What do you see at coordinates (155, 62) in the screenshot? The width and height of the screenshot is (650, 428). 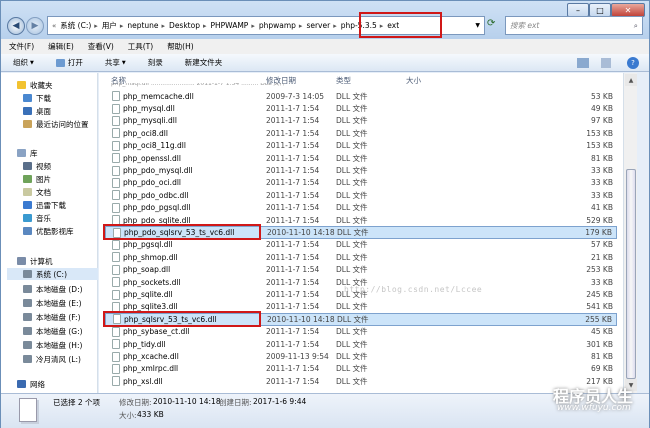 I see `burn-button: 刻录` at bounding box center [155, 62].